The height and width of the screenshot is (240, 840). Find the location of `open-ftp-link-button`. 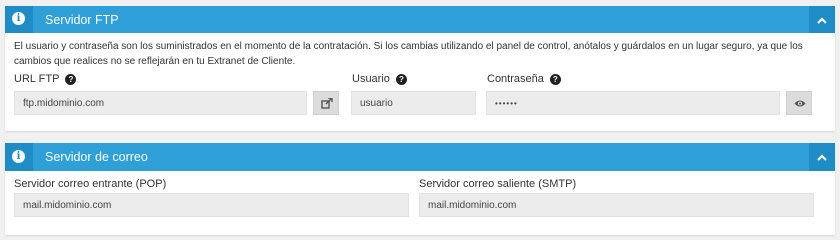

open-ftp-link-button is located at coordinates (326, 103).